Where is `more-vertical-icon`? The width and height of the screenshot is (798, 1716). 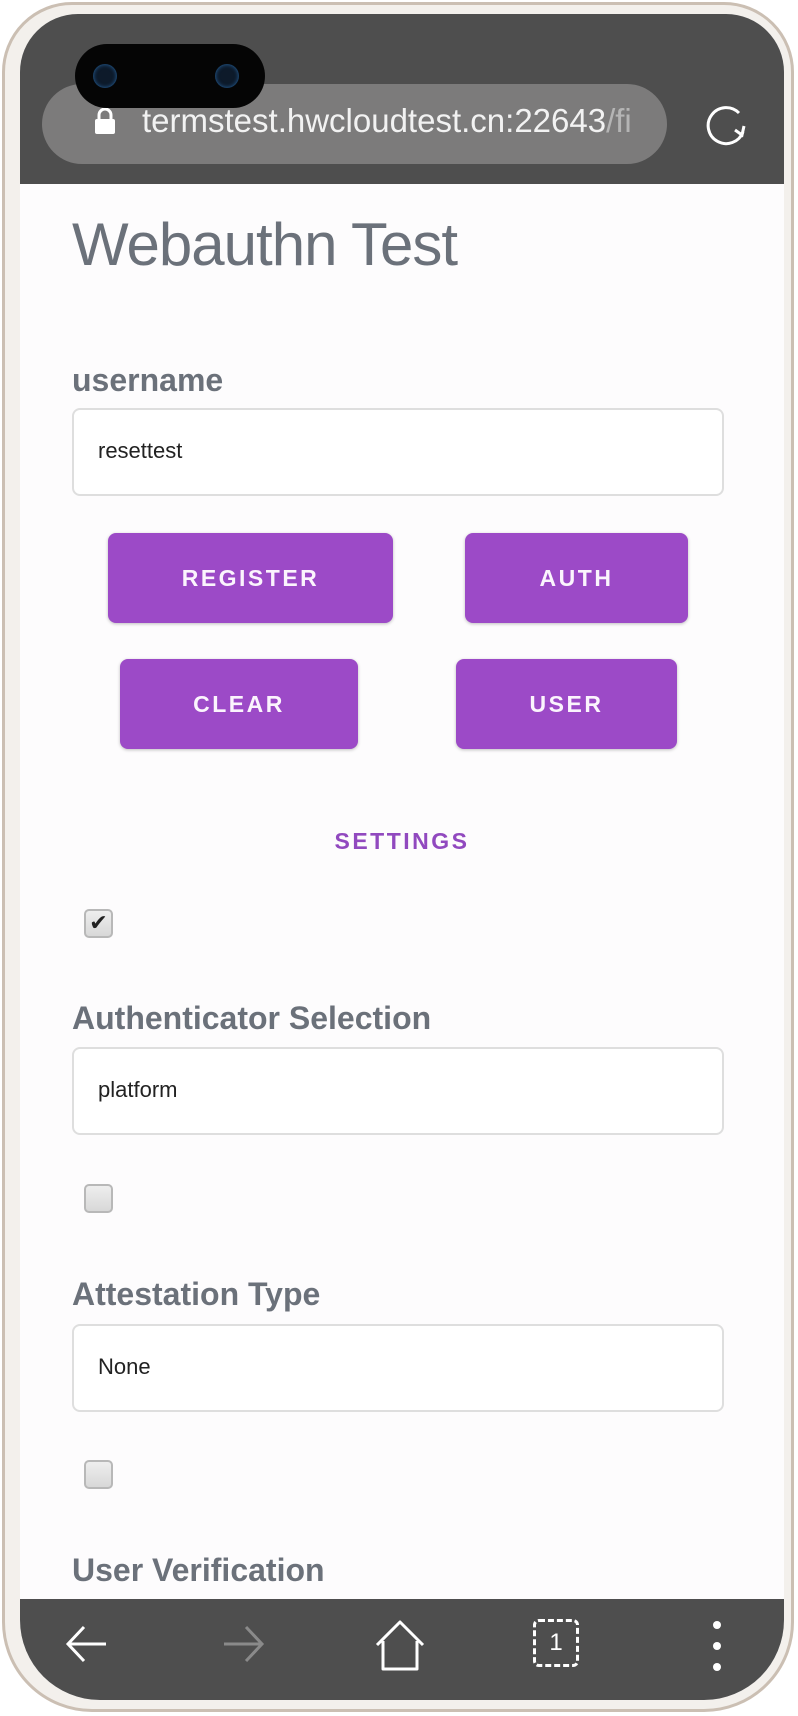 more-vertical-icon is located at coordinates (717, 1646).